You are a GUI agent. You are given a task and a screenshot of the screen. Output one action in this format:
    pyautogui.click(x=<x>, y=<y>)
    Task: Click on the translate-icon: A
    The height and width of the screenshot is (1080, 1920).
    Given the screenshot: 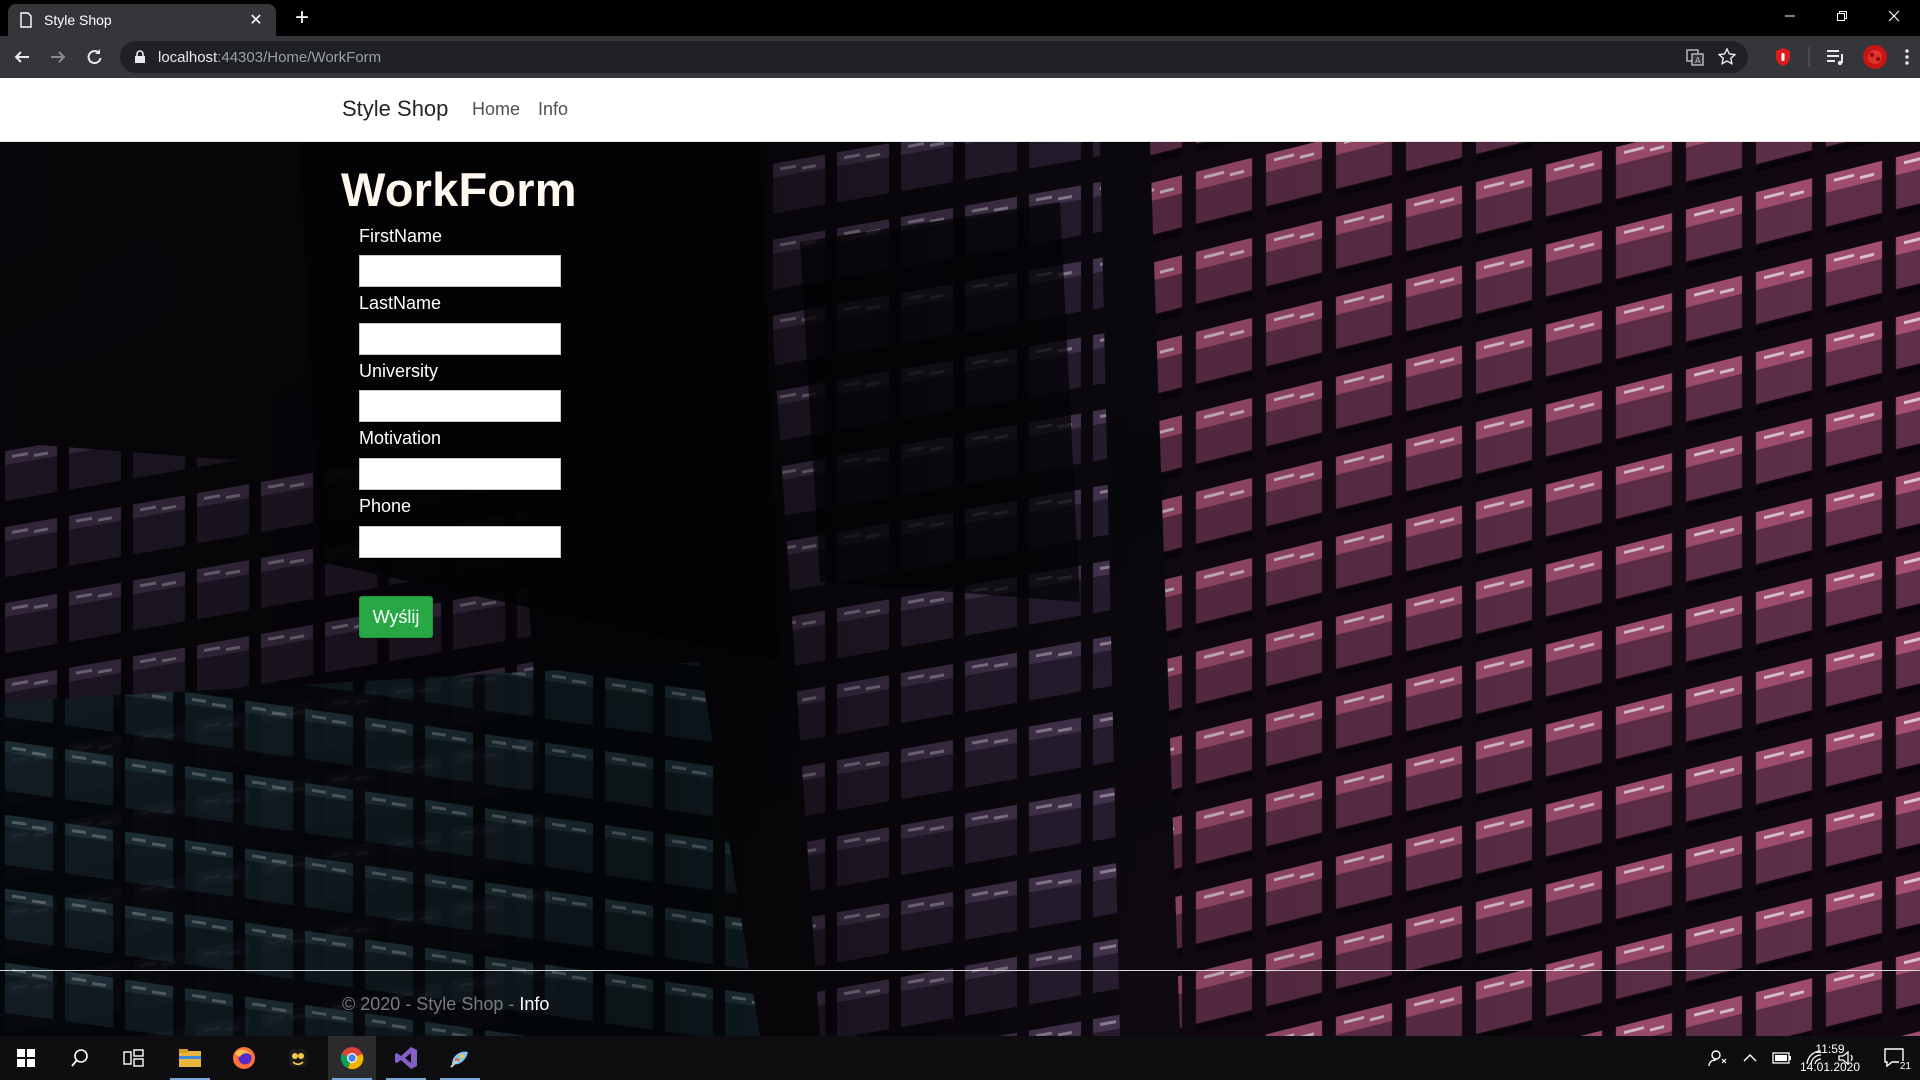 What is the action you would take?
    pyautogui.click(x=1695, y=57)
    